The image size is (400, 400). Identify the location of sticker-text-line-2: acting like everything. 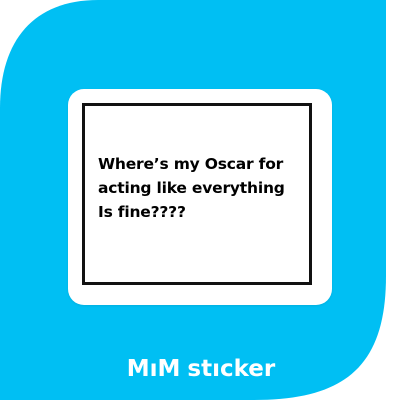
(191, 188).